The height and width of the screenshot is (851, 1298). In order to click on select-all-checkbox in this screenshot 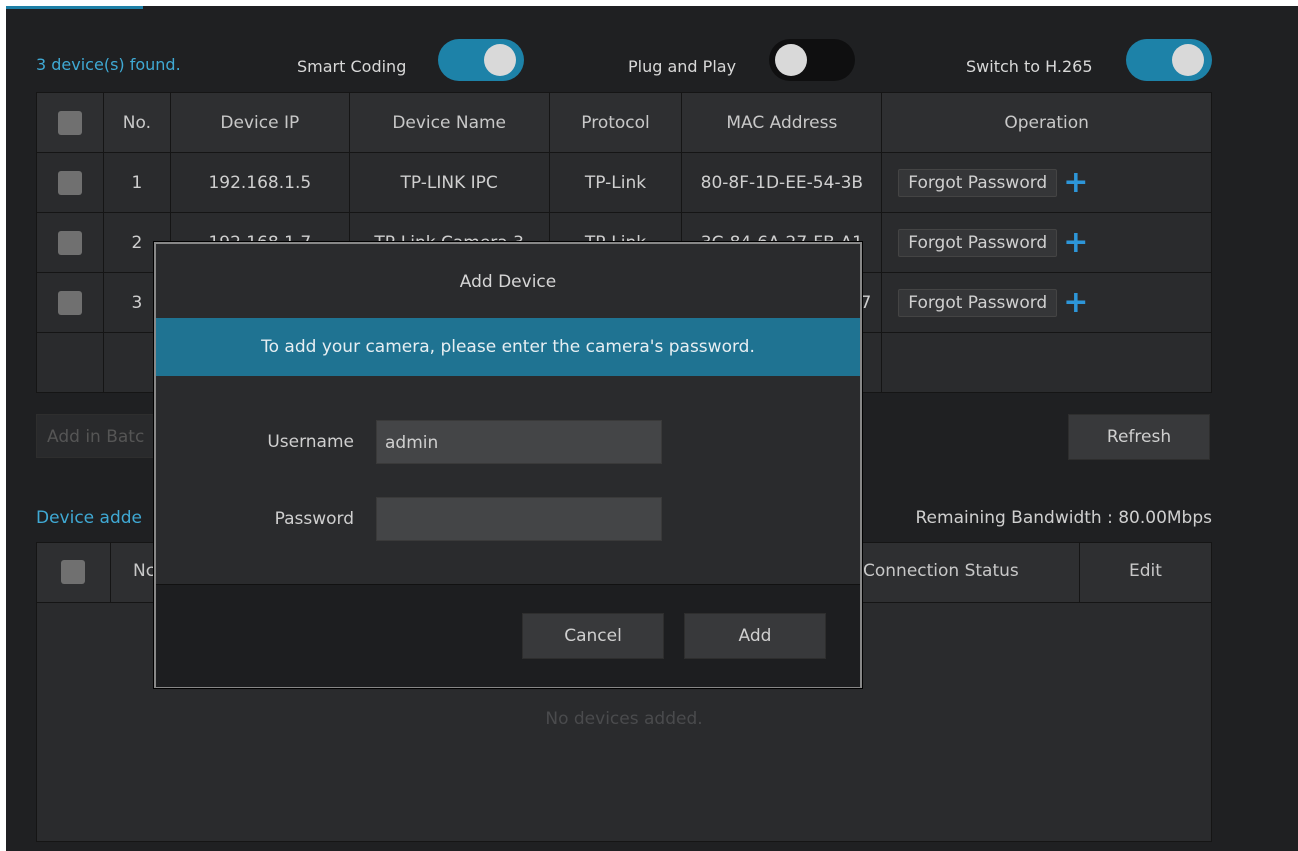, I will do `click(69, 122)`.